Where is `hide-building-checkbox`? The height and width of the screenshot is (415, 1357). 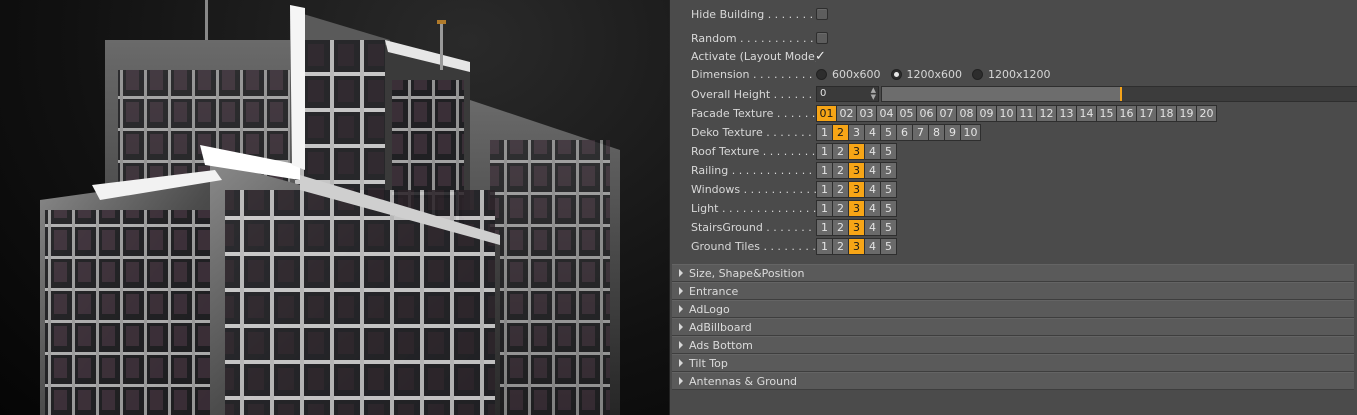
hide-building-checkbox is located at coordinates (822, 14).